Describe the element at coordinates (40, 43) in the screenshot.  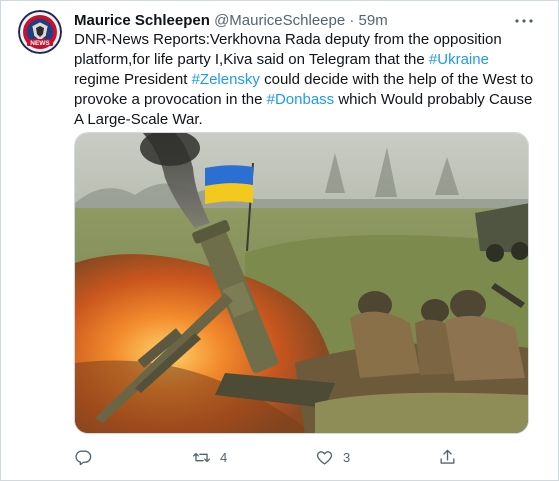
I see `avatar-text: NEWS` at that location.